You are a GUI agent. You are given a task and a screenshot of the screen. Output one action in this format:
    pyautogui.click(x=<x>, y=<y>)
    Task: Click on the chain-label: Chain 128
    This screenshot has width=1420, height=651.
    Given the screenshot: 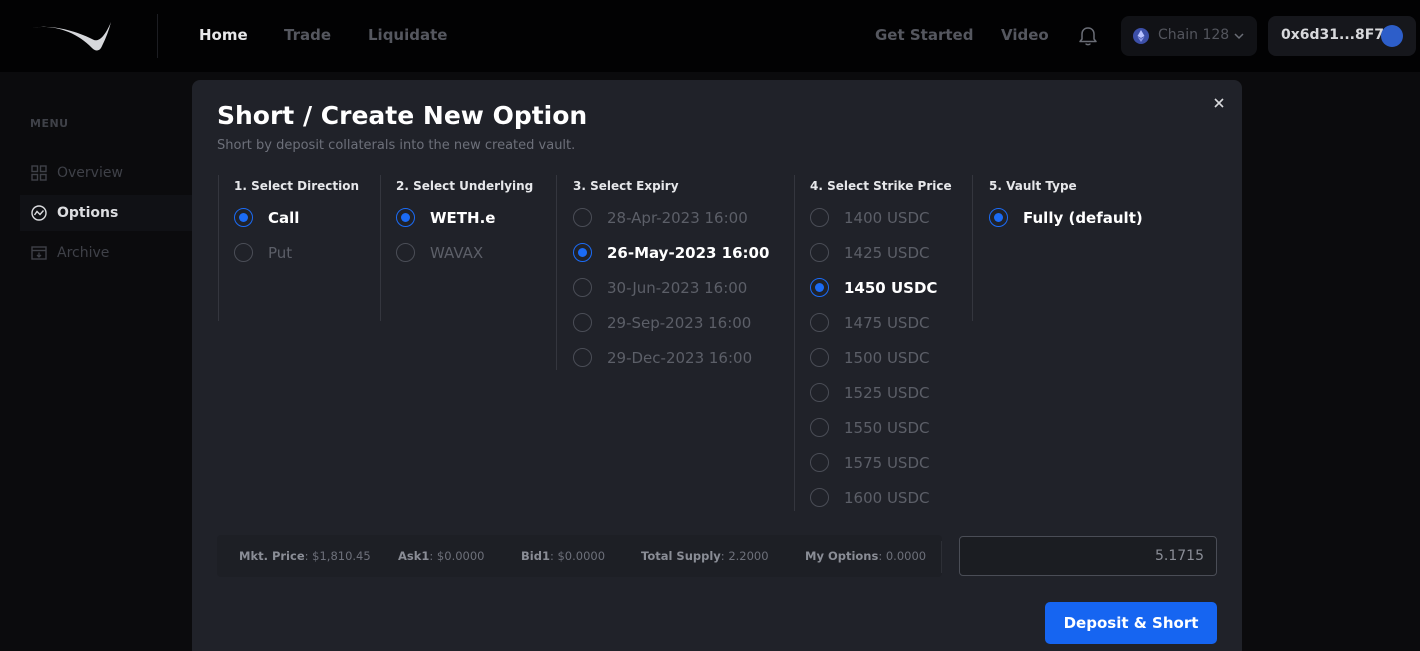 What is the action you would take?
    pyautogui.click(x=1194, y=35)
    